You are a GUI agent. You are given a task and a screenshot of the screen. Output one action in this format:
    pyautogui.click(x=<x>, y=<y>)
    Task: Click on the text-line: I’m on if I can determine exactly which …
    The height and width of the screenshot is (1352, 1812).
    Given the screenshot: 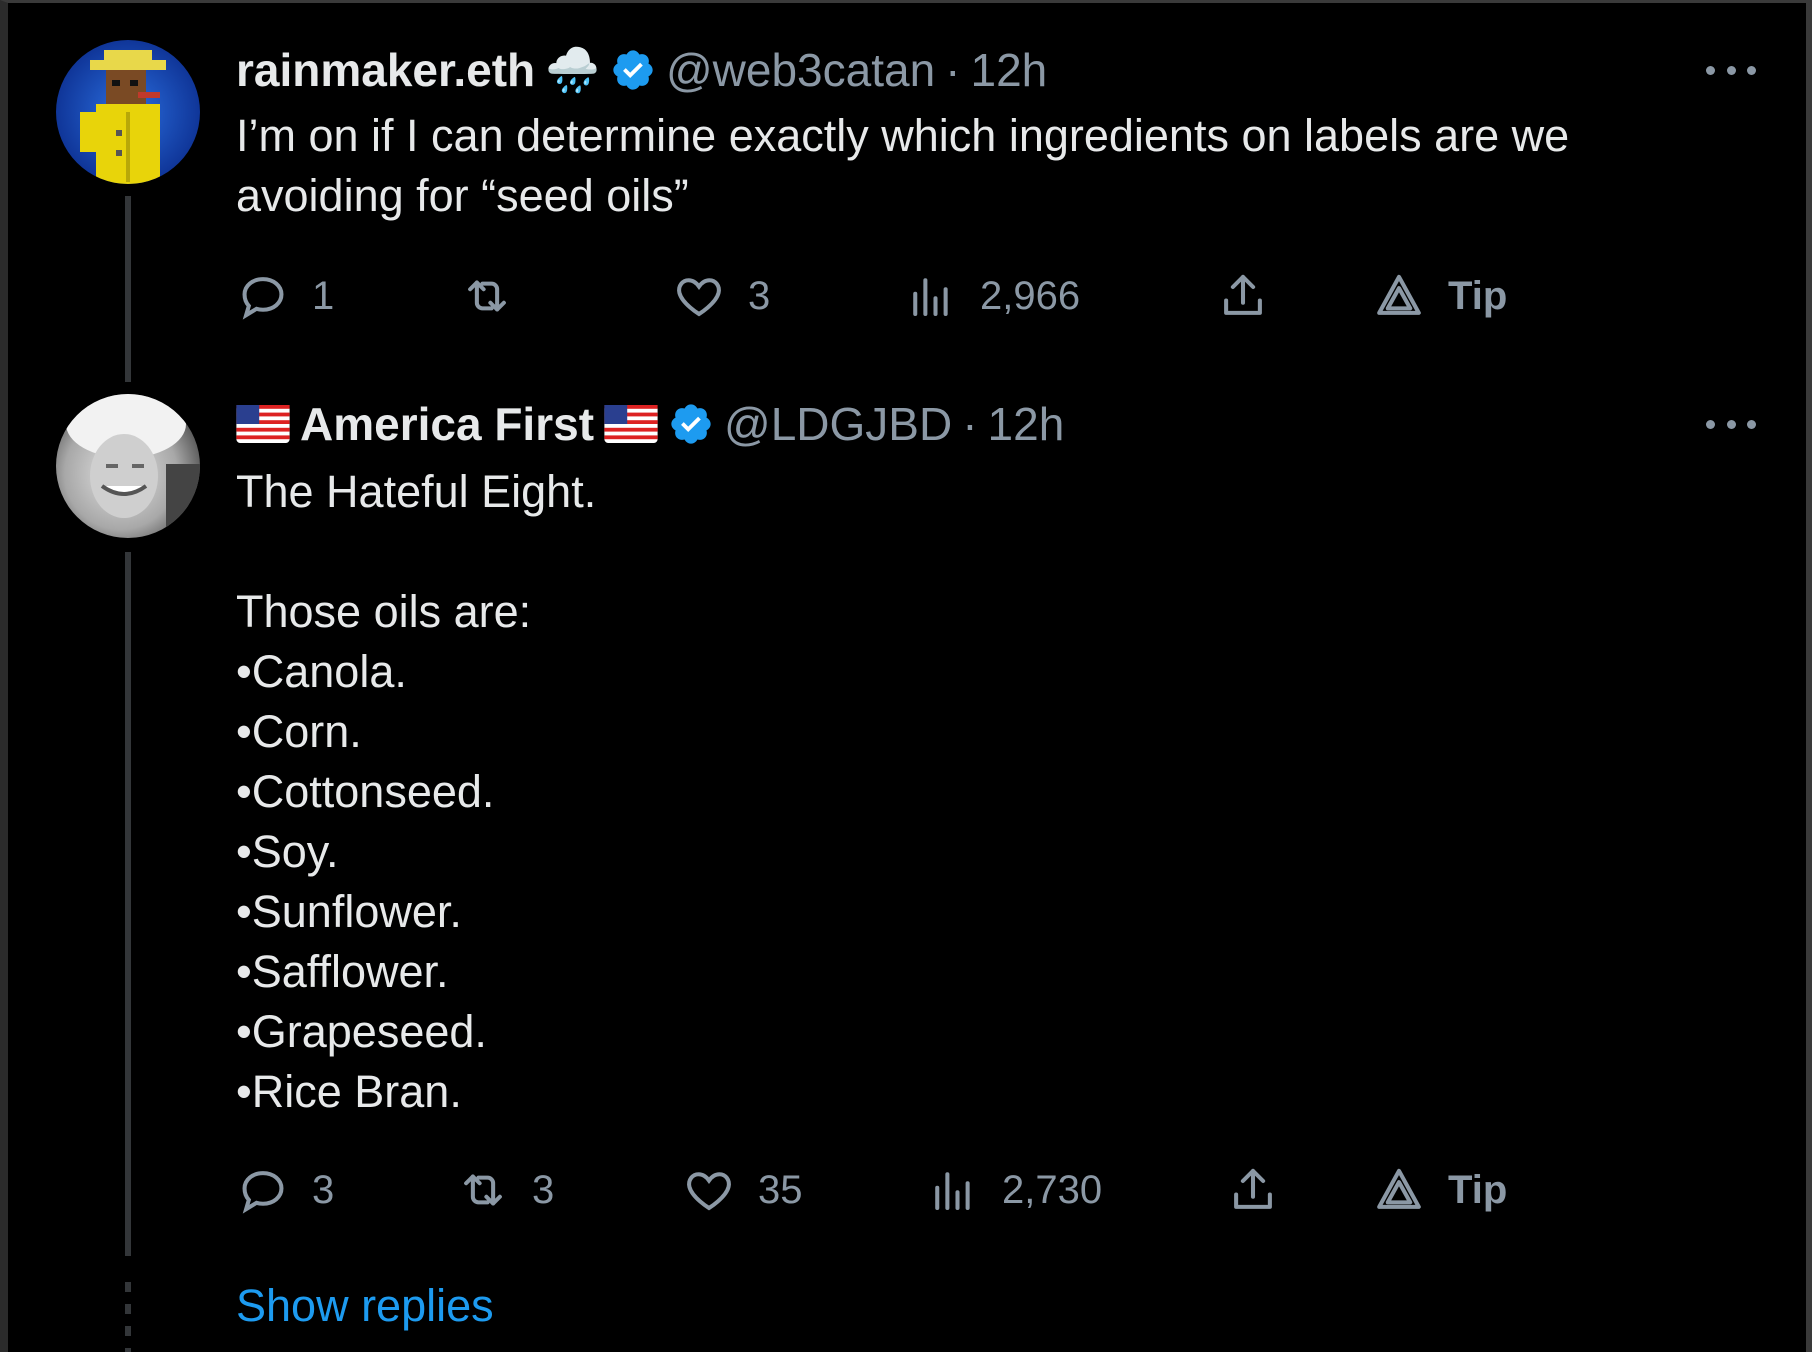 What is the action you would take?
    pyautogui.click(x=903, y=135)
    